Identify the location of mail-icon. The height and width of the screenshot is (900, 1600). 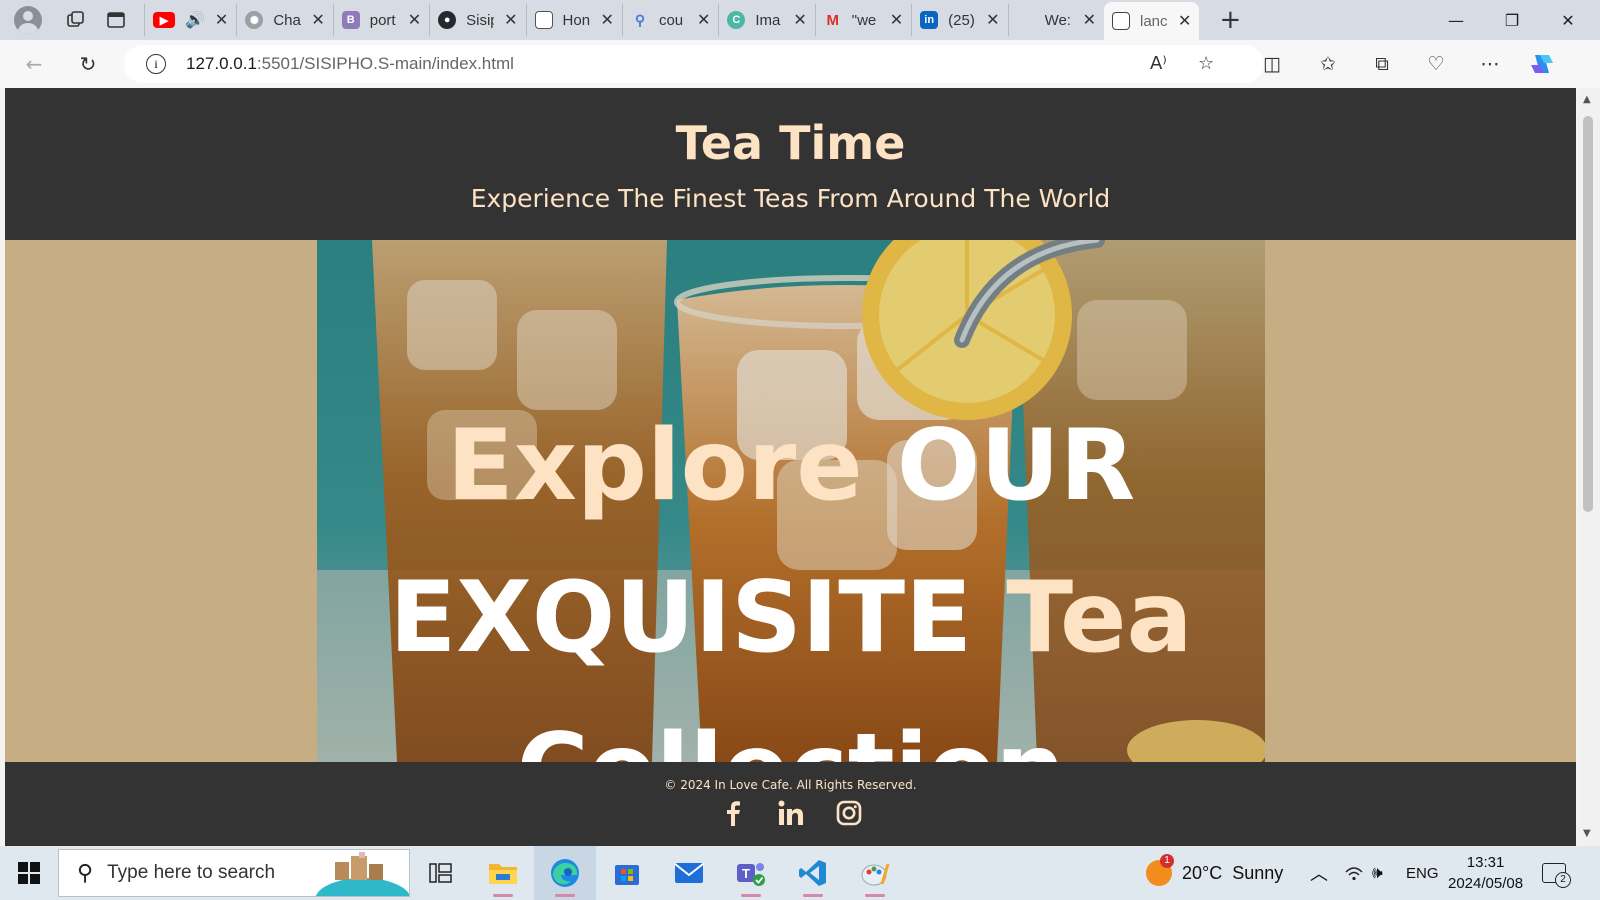
(689, 873).